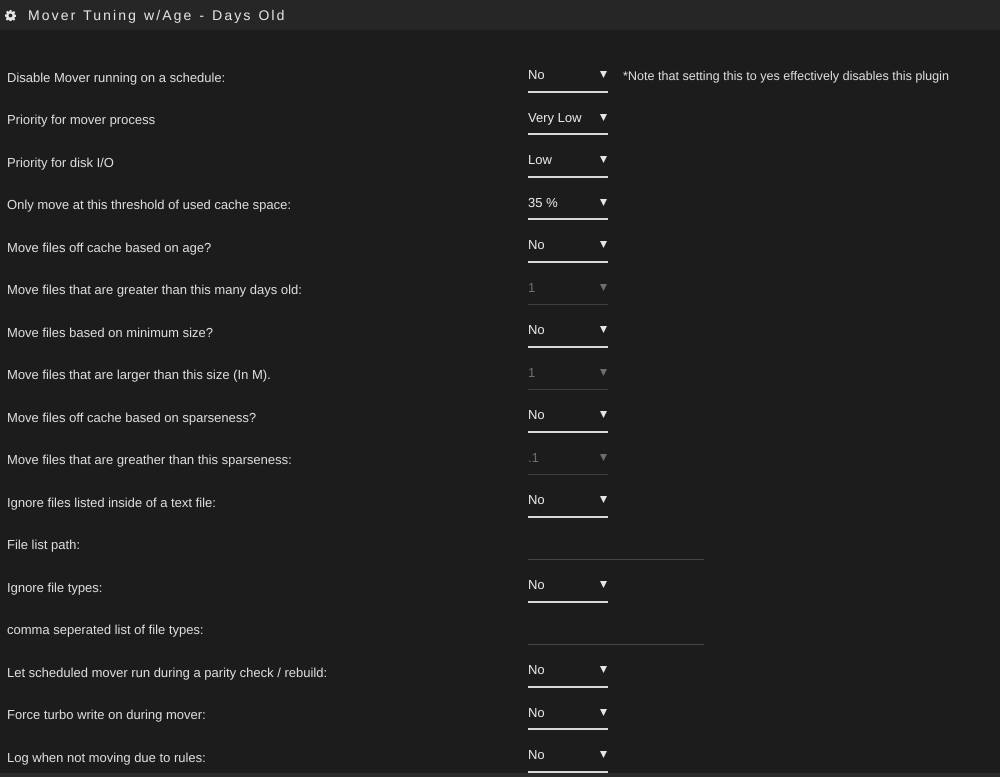 The height and width of the screenshot is (777, 1000). I want to click on dropdown: Low, so click(568, 162).